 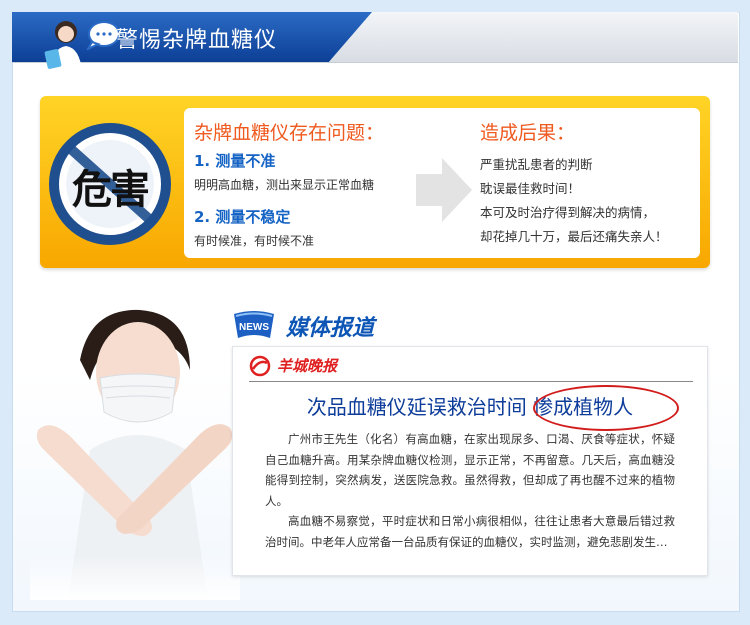 I want to click on consequence-line: 耽误最佳救时间！, so click(x=530, y=188).